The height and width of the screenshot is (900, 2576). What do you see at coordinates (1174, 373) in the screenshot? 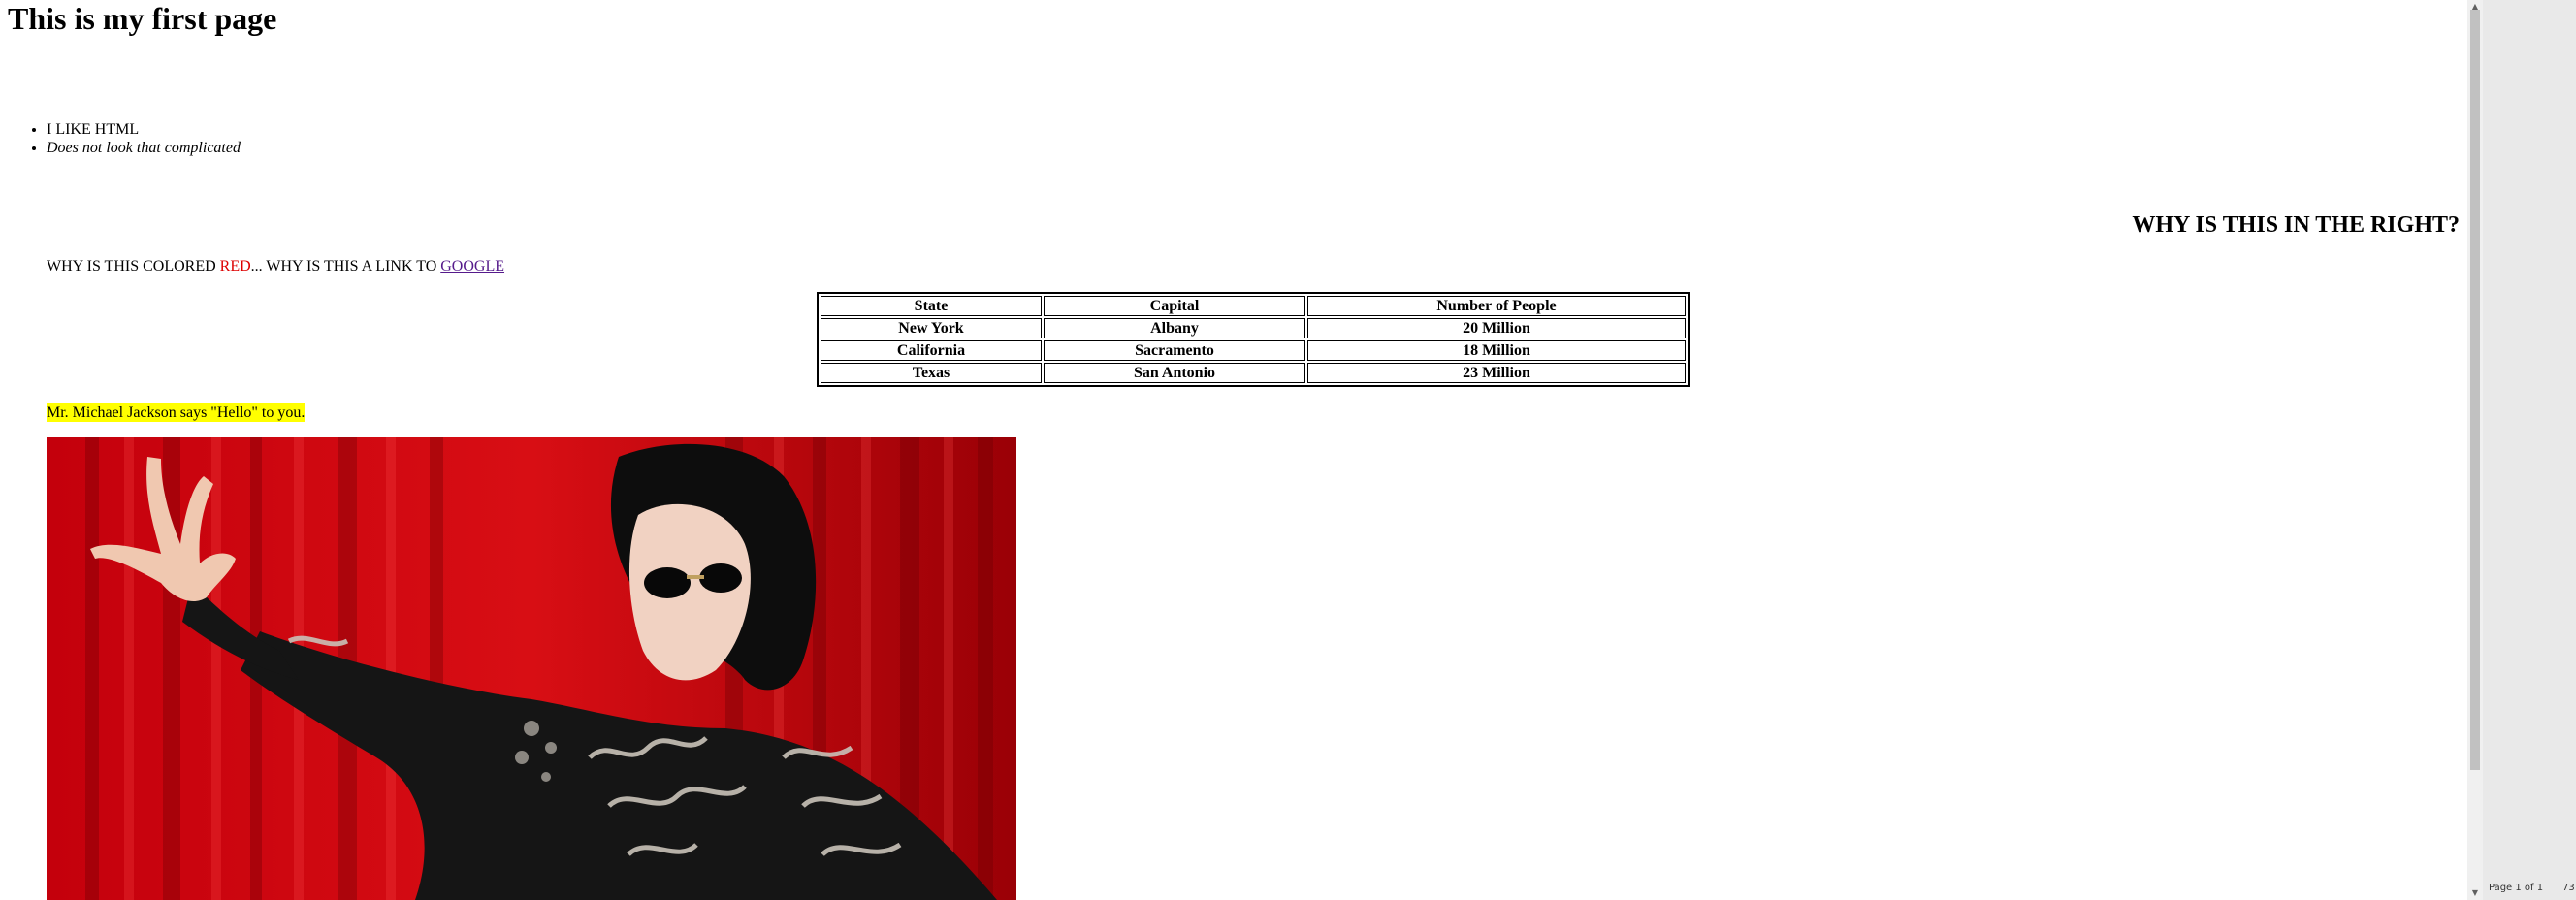
I see `table-cell: San Antonio` at bounding box center [1174, 373].